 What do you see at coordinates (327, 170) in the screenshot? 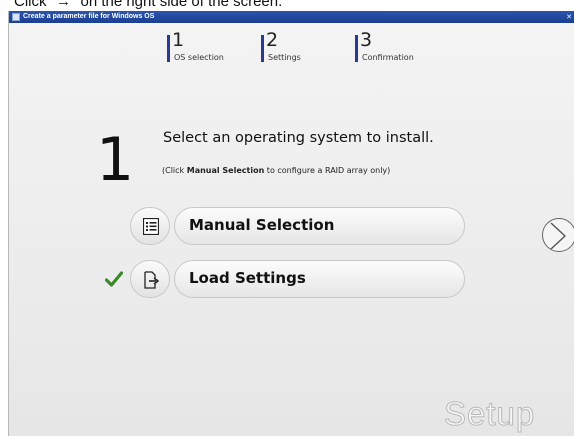
I see `raid-note-suffix: to configure a RAID array only)` at bounding box center [327, 170].